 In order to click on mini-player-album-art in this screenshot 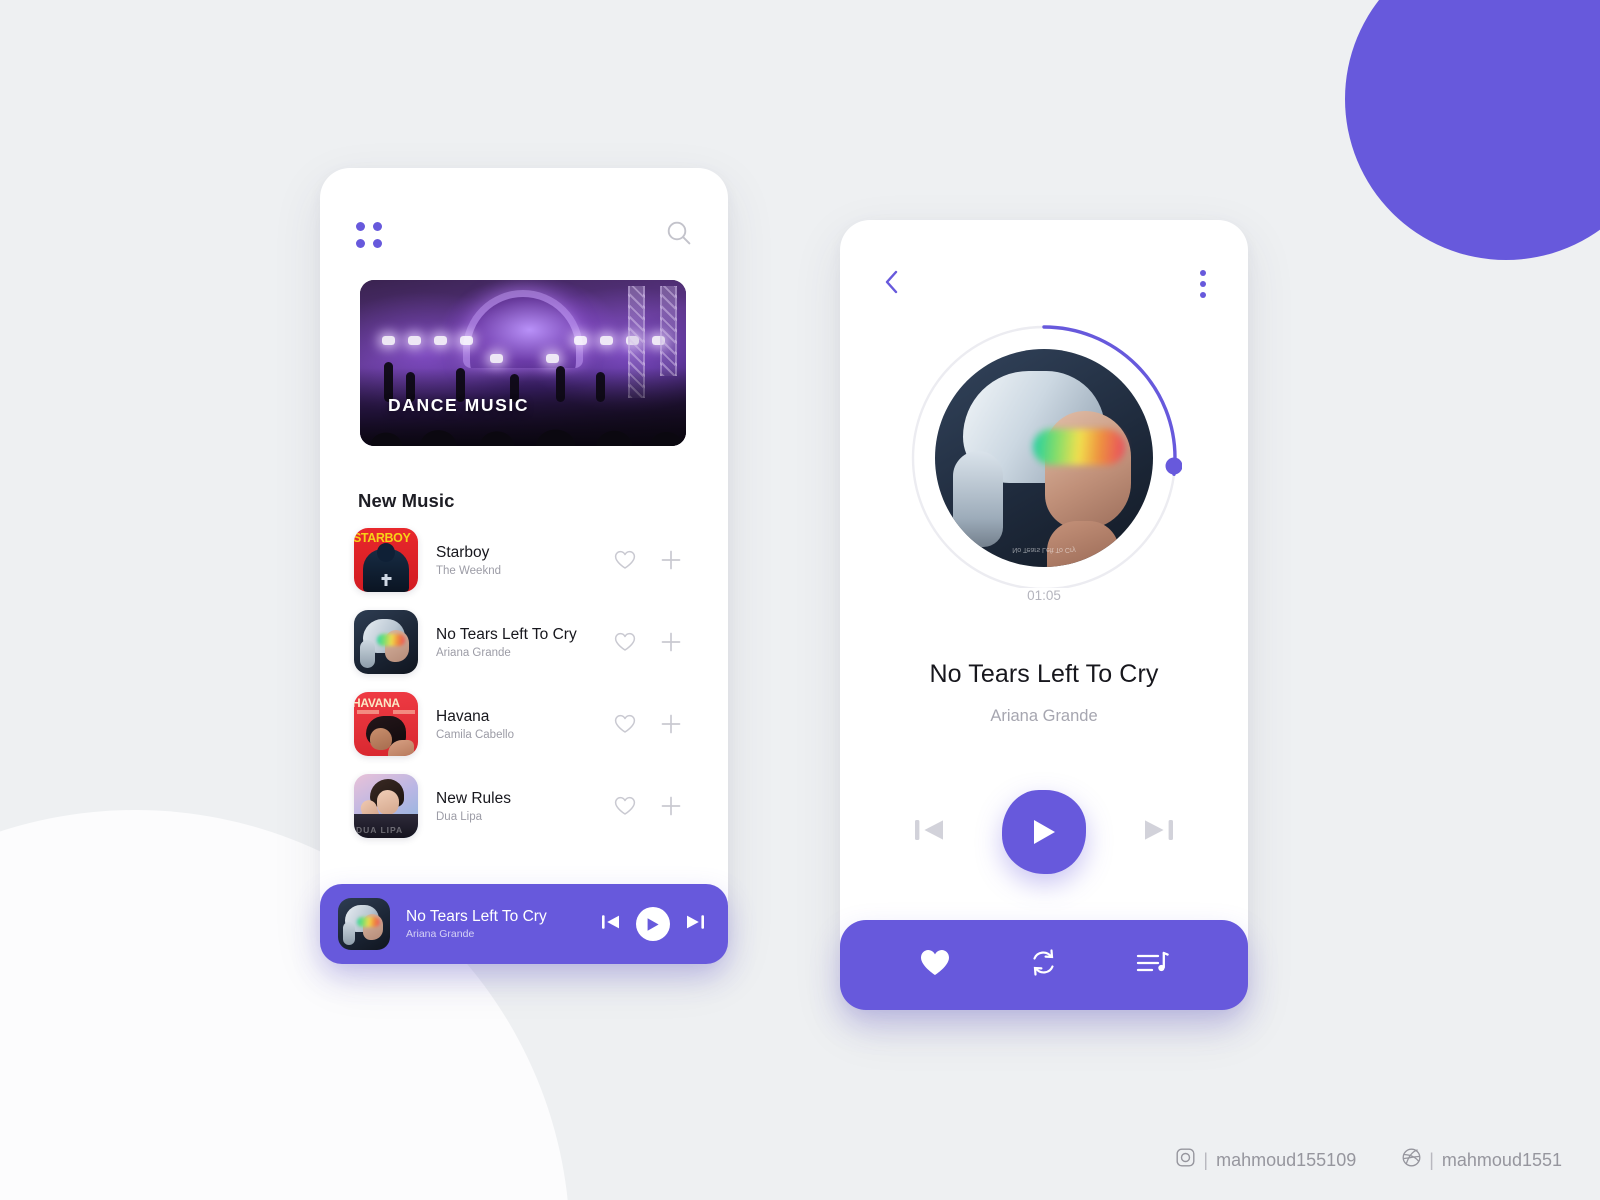, I will do `click(364, 924)`.